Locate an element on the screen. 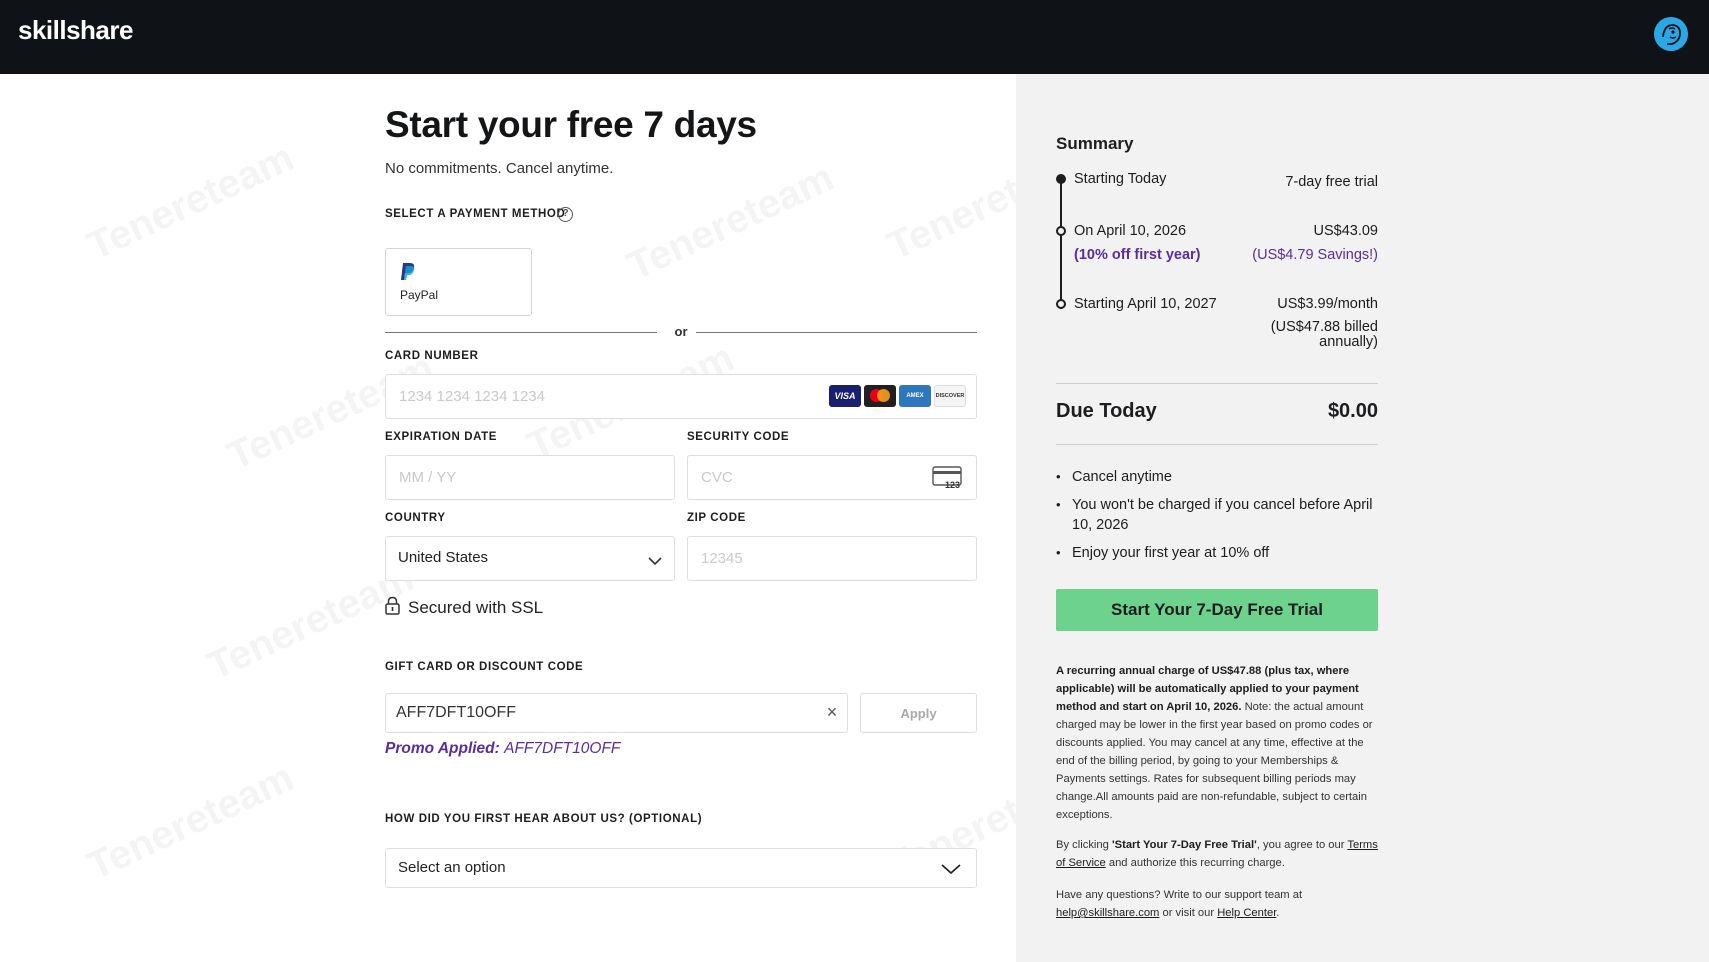 This screenshot has width=1709, height=962. due-today-value: $0.00 is located at coordinates (1352, 411).